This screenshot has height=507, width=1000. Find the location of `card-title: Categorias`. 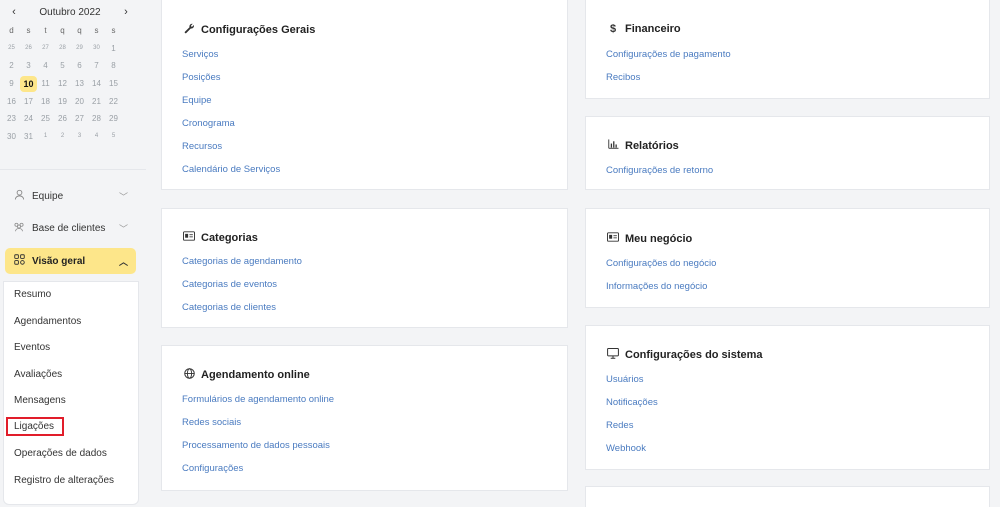

card-title: Categorias is located at coordinates (220, 237).